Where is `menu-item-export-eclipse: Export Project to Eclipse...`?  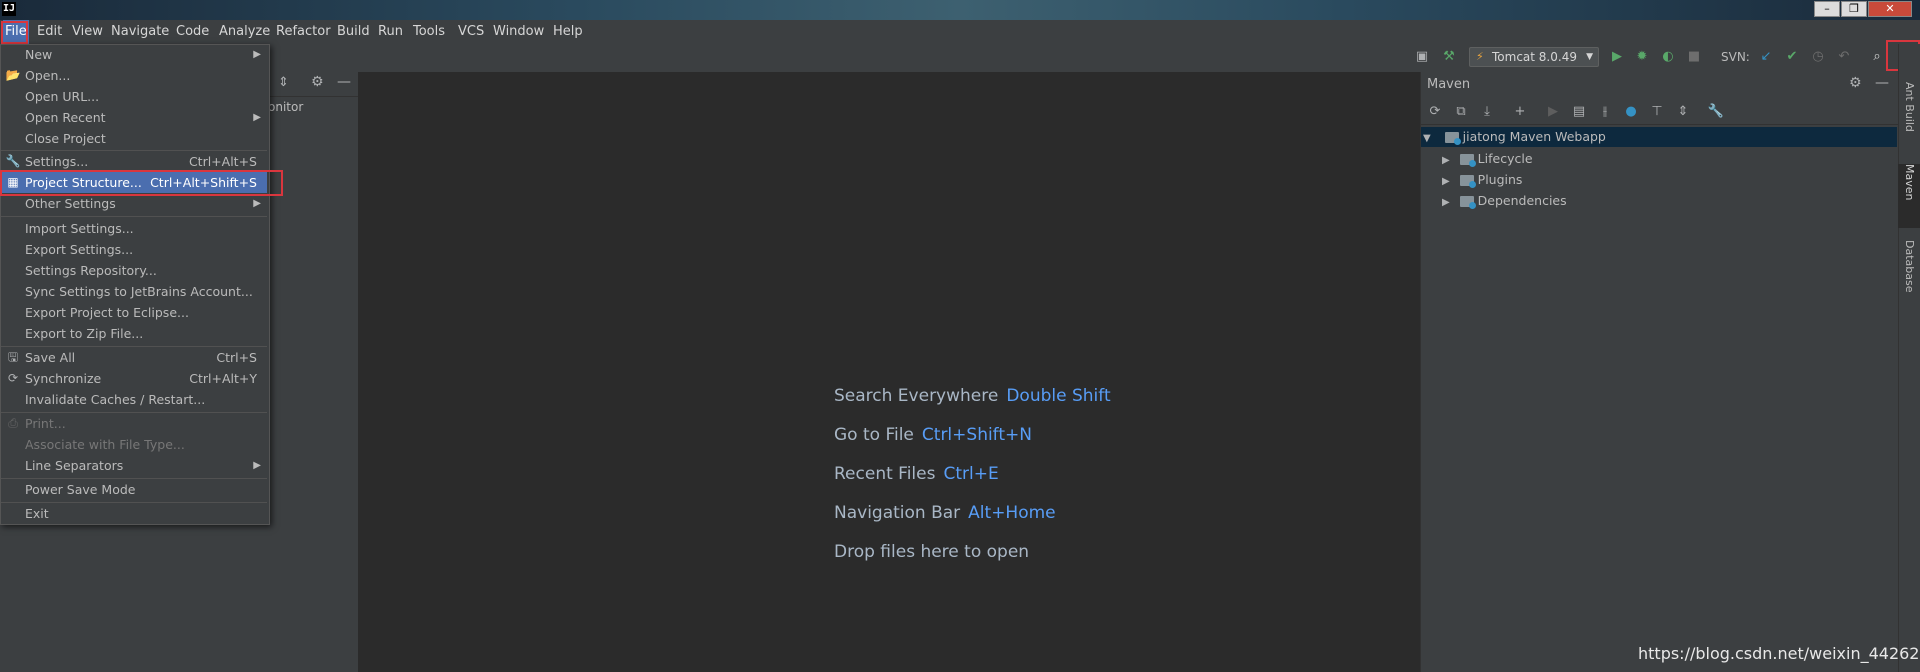
menu-item-export-eclipse: Export Project to Eclipse... is located at coordinates (134, 312).